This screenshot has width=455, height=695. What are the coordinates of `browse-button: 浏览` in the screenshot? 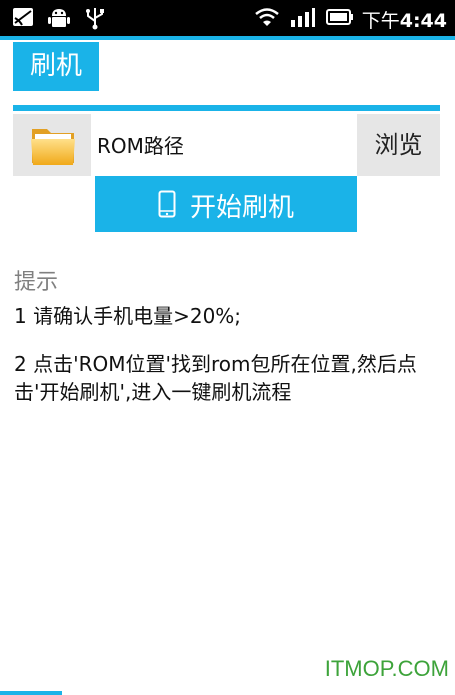 It's located at (398, 145).